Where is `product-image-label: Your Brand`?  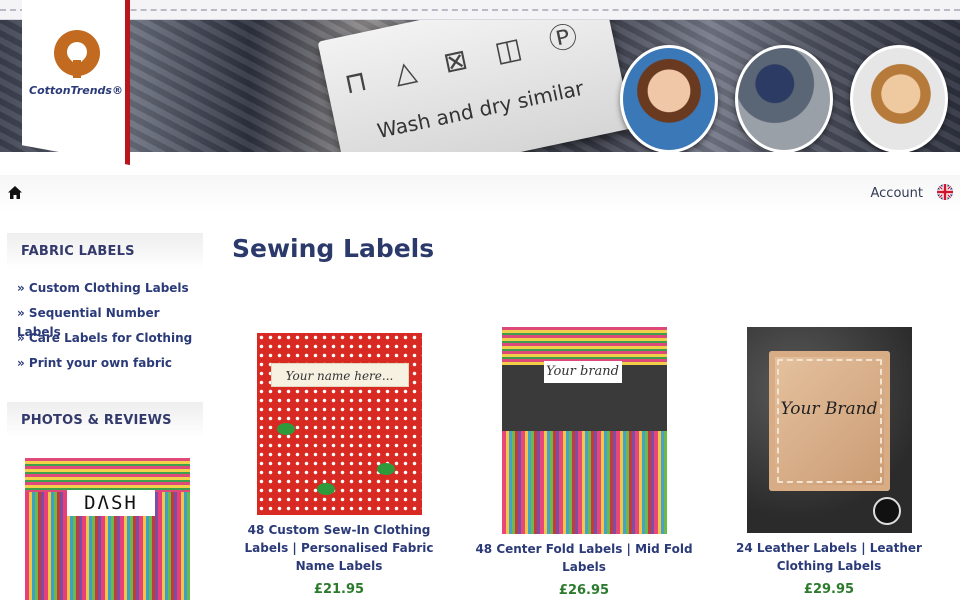
product-image-label: Your Brand is located at coordinates (829, 409).